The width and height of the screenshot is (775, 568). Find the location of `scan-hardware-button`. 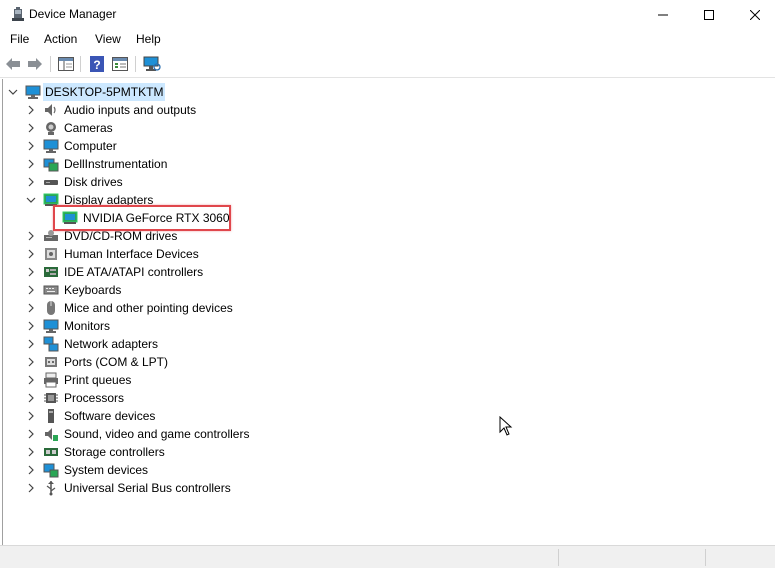

scan-hardware-button is located at coordinates (152, 64).